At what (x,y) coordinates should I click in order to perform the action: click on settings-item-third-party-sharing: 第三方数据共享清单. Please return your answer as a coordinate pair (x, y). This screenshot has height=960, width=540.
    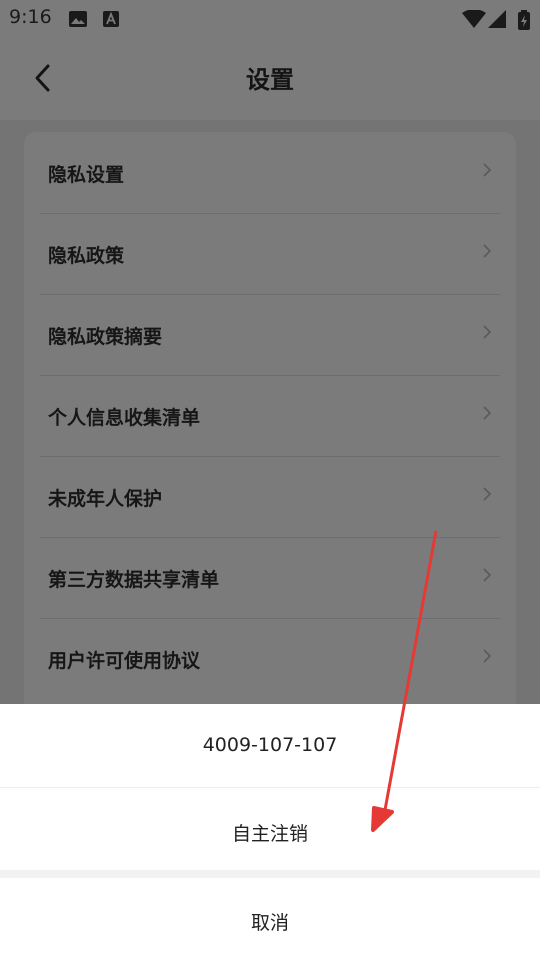
    Looking at the image, I should click on (270, 578).